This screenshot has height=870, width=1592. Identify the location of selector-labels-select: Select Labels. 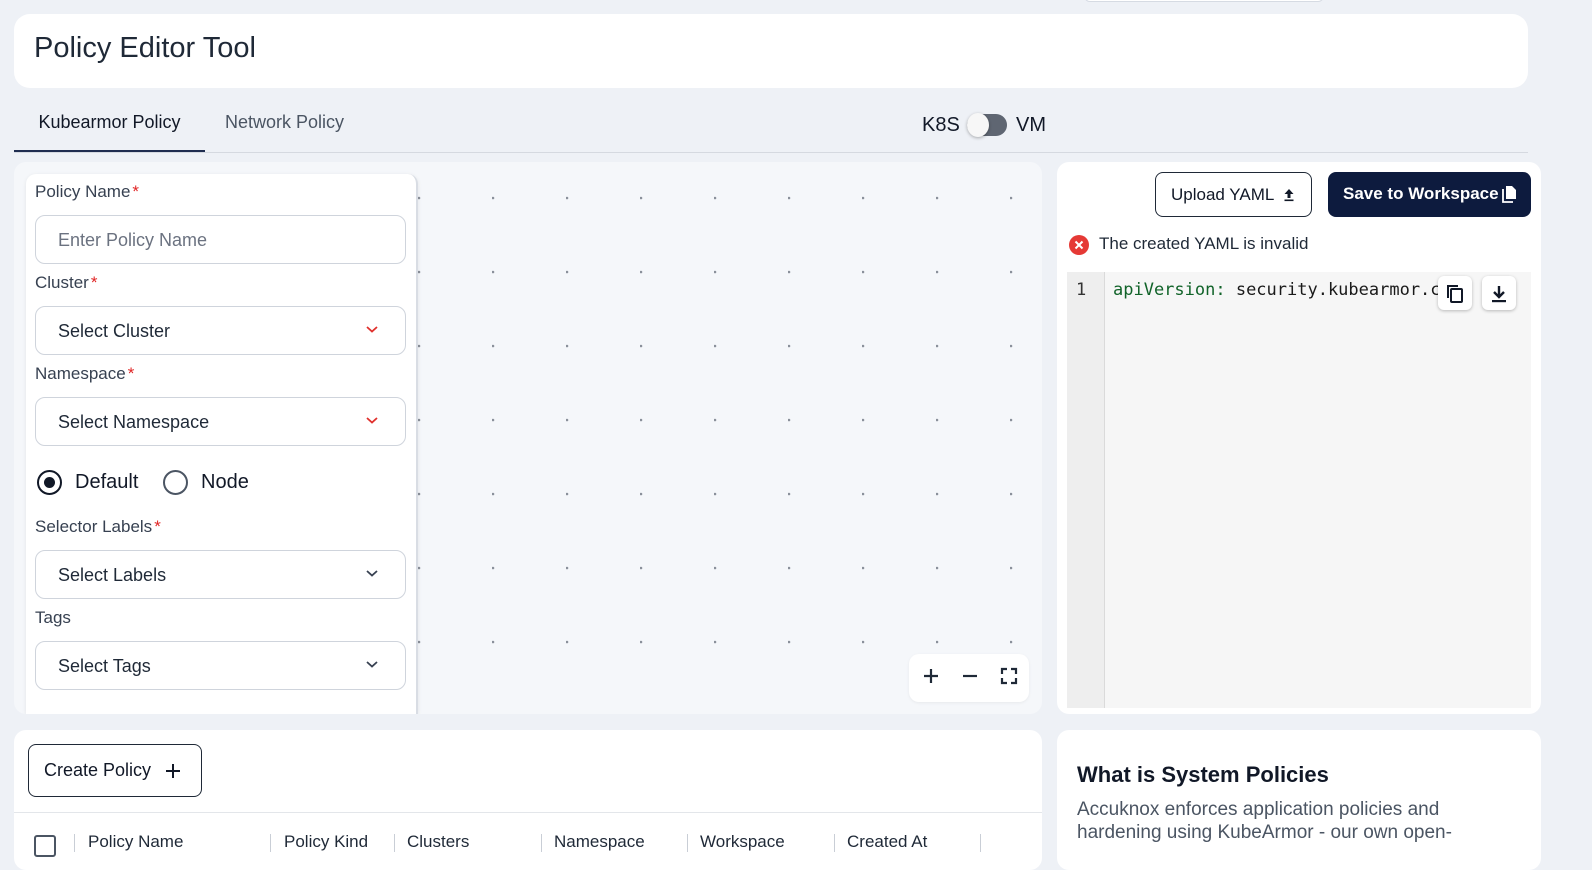
(220, 574).